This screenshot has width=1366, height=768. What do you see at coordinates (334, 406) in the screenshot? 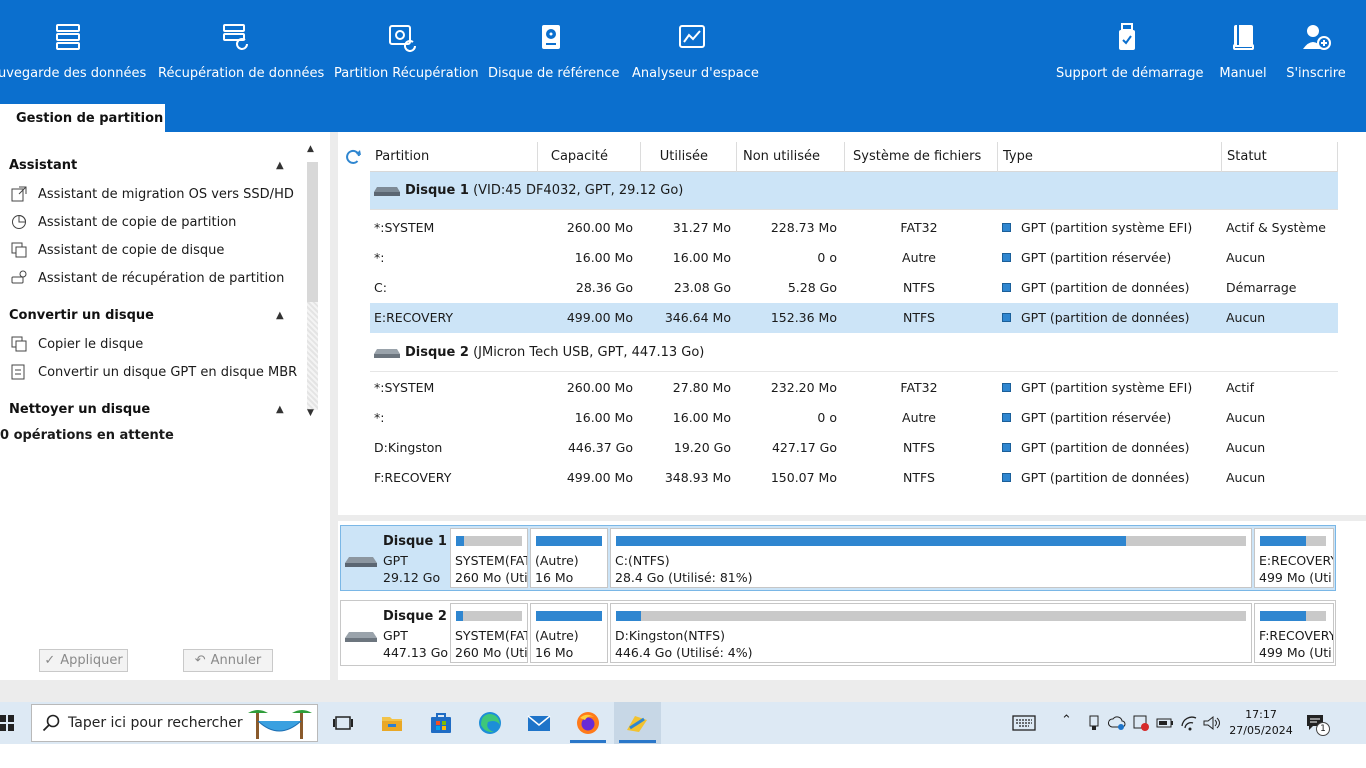
I see `panel-splitter` at bounding box center [334, 406].